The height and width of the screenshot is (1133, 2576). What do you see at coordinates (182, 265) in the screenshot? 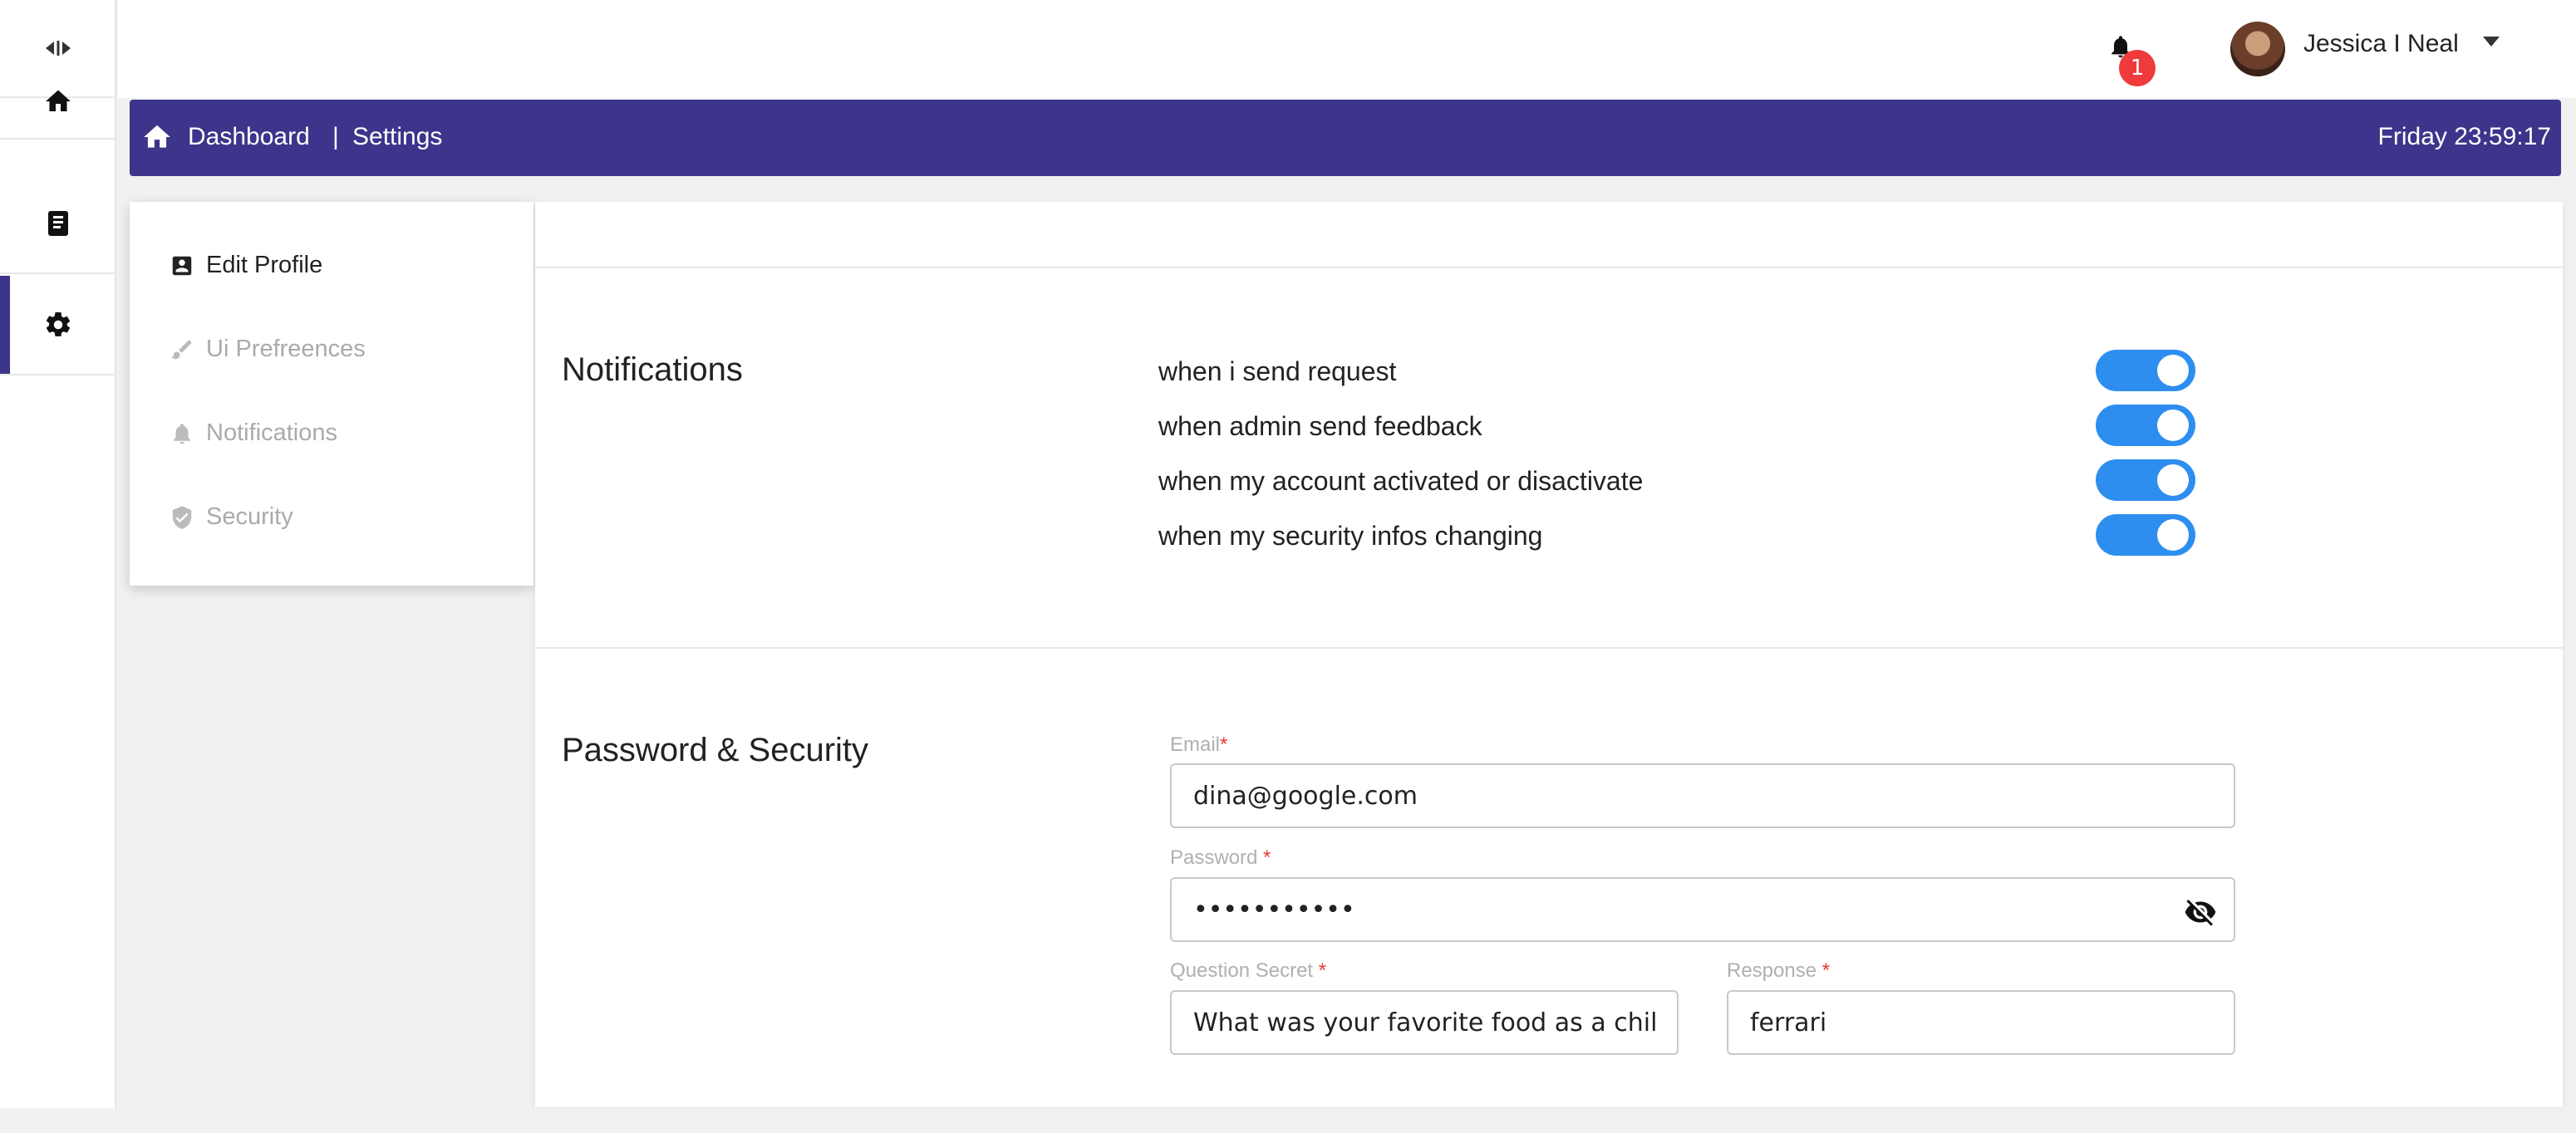
I see `profile-icon` at bounding box center [182, 265].